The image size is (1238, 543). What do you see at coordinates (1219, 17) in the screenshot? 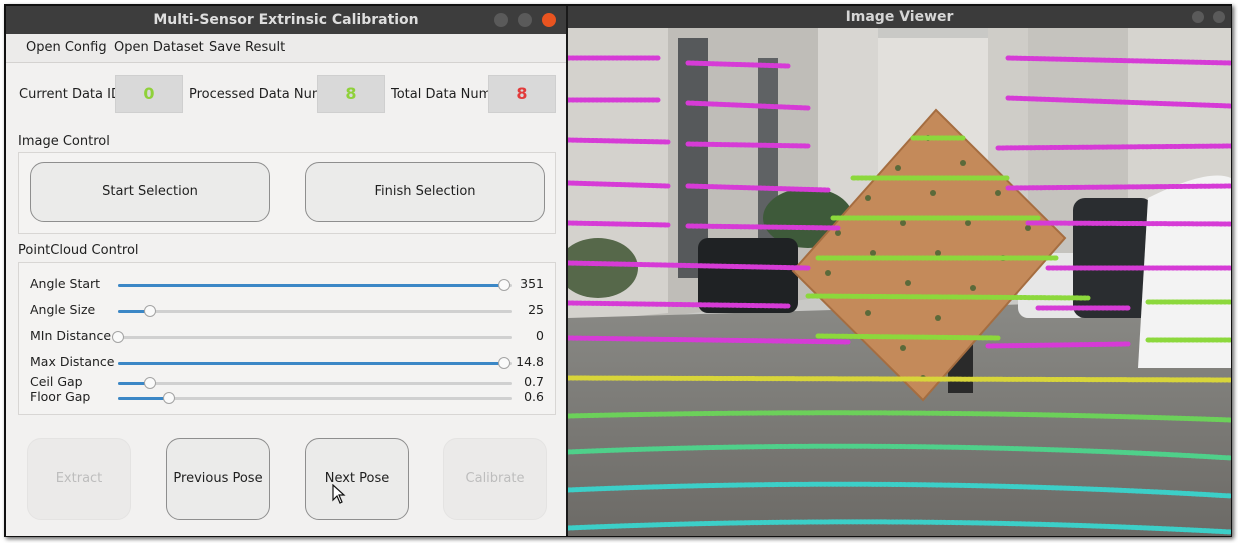
I see `viewer-maximize-button` at bounding box center [1219, 17].